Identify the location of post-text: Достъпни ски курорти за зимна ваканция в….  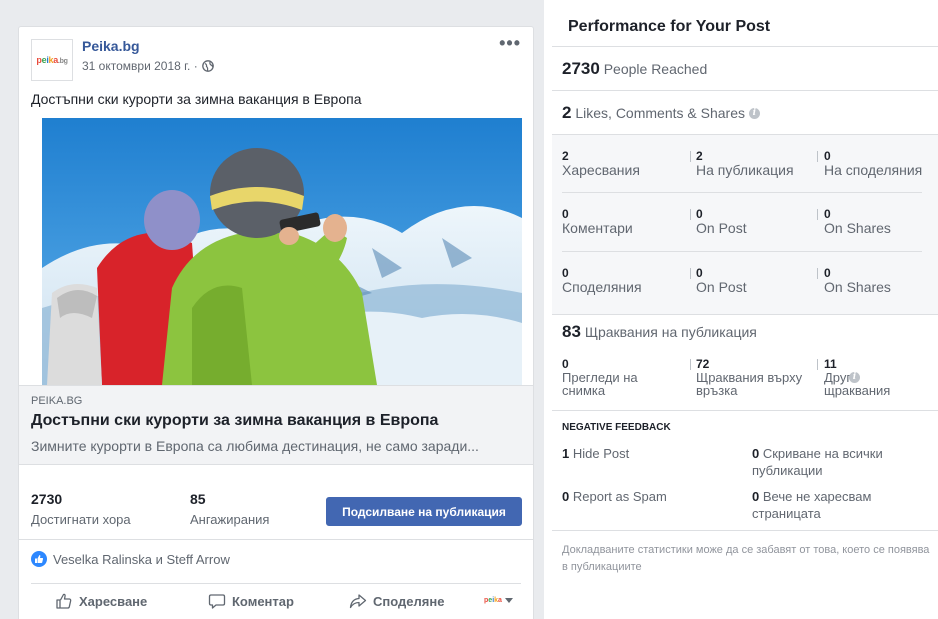
(196, 99).